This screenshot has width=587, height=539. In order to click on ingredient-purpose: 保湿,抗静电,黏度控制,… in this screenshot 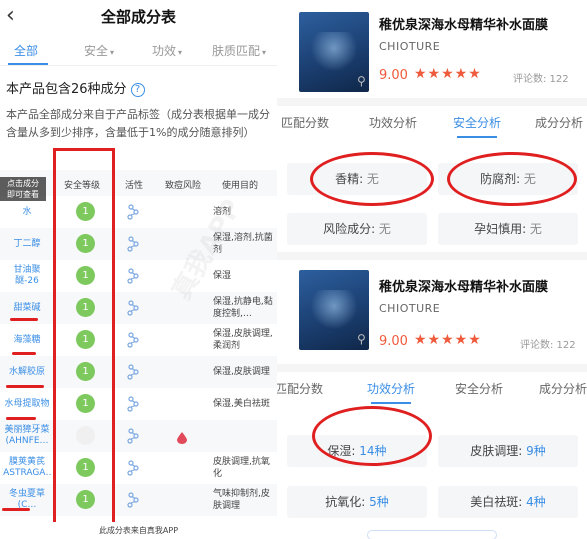, I will do `click(243, 308)`.